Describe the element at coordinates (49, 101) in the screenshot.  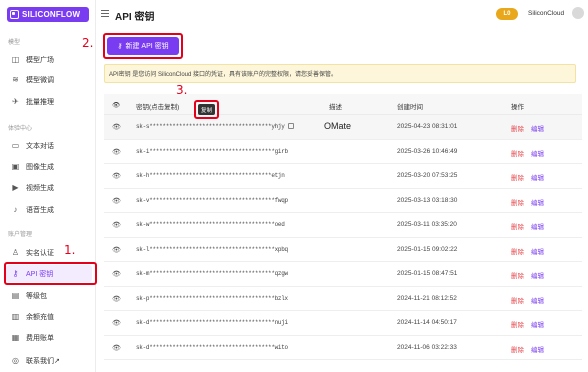
I see `sidebar-item-batch-inference: ✈ 批量推理` at that location.